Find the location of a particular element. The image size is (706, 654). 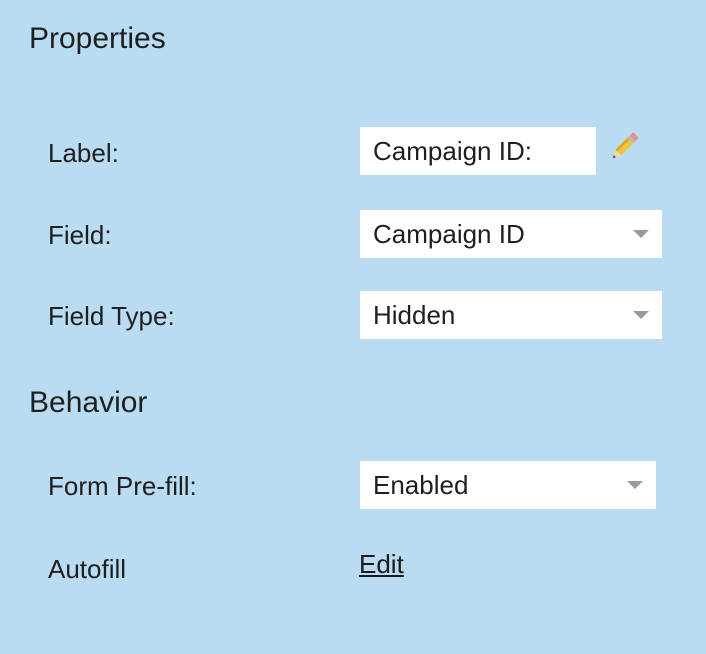

pencil-icon is located at coordinates (624, 147).